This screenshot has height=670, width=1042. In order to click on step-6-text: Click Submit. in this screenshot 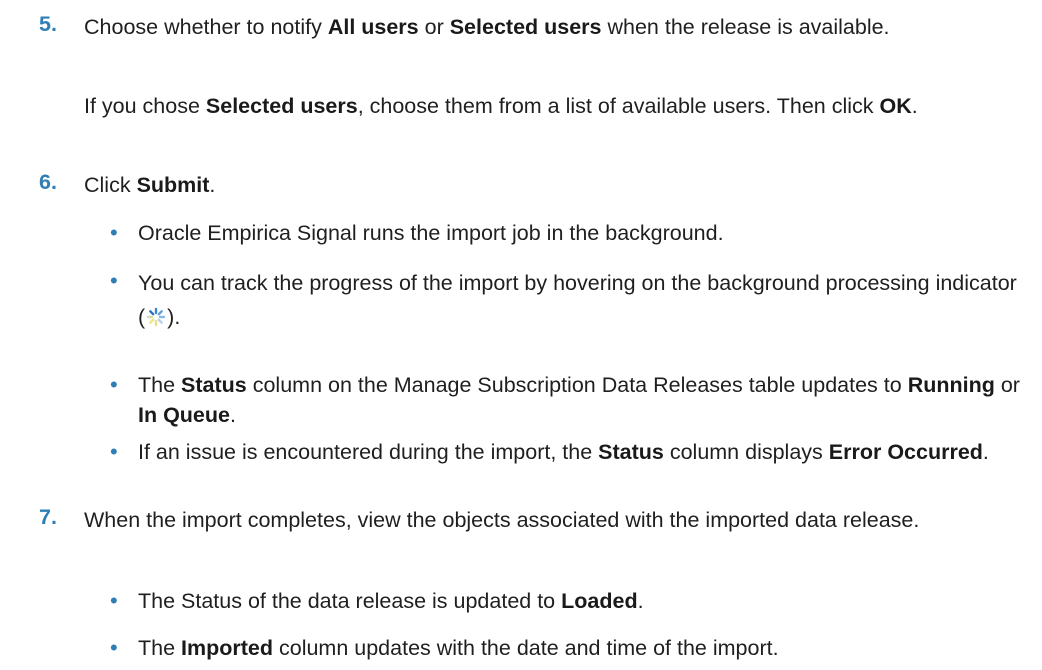, I will do `click(150, 185)`.